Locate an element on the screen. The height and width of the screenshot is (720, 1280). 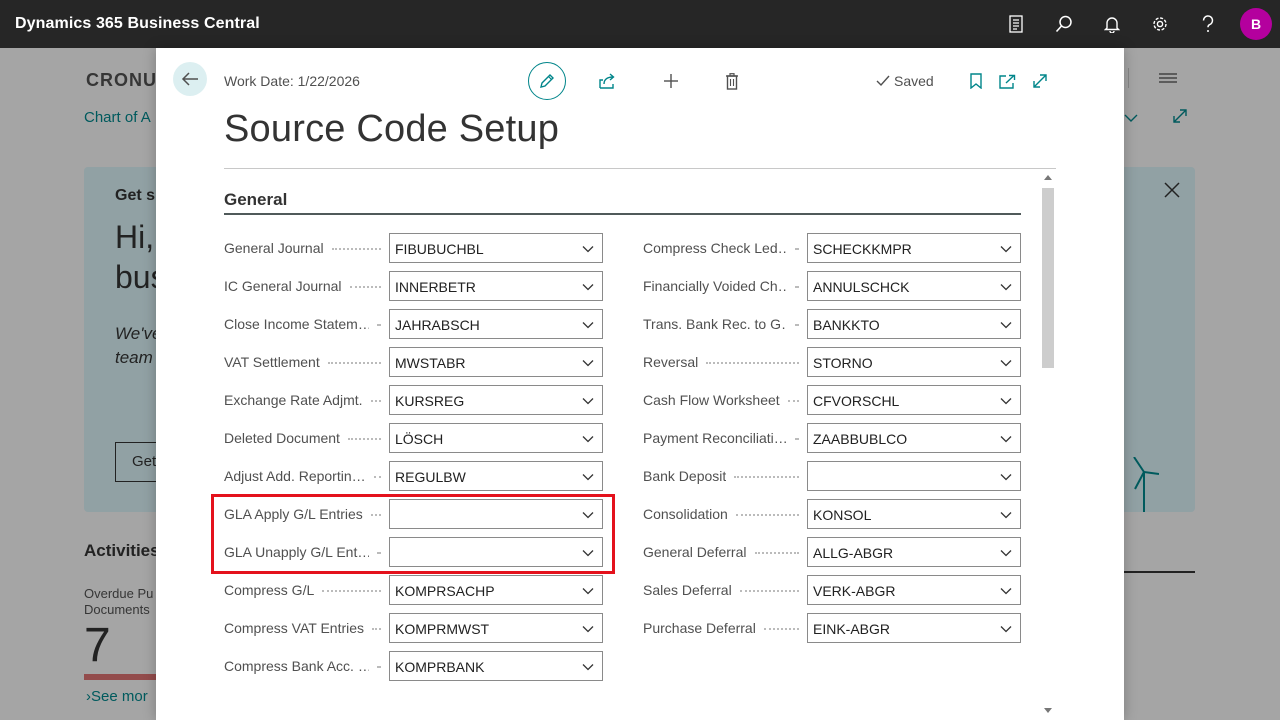
field-dropdown: MWSTABR is located at coordinates (496, 362).